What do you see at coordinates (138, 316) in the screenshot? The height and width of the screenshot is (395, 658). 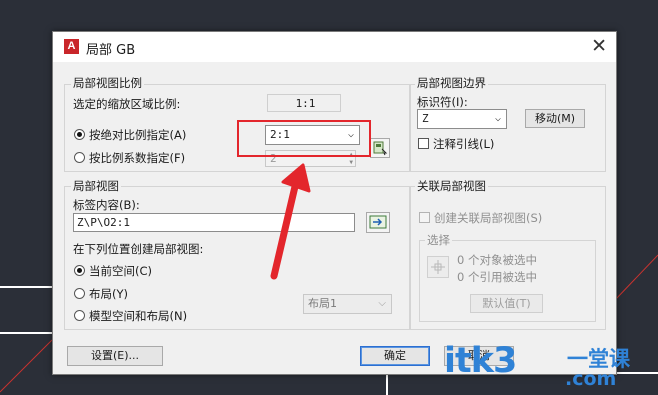 I see `radio-model-and-layout-label: 模型空间和布局(N)` at bounding box center [138, 316].